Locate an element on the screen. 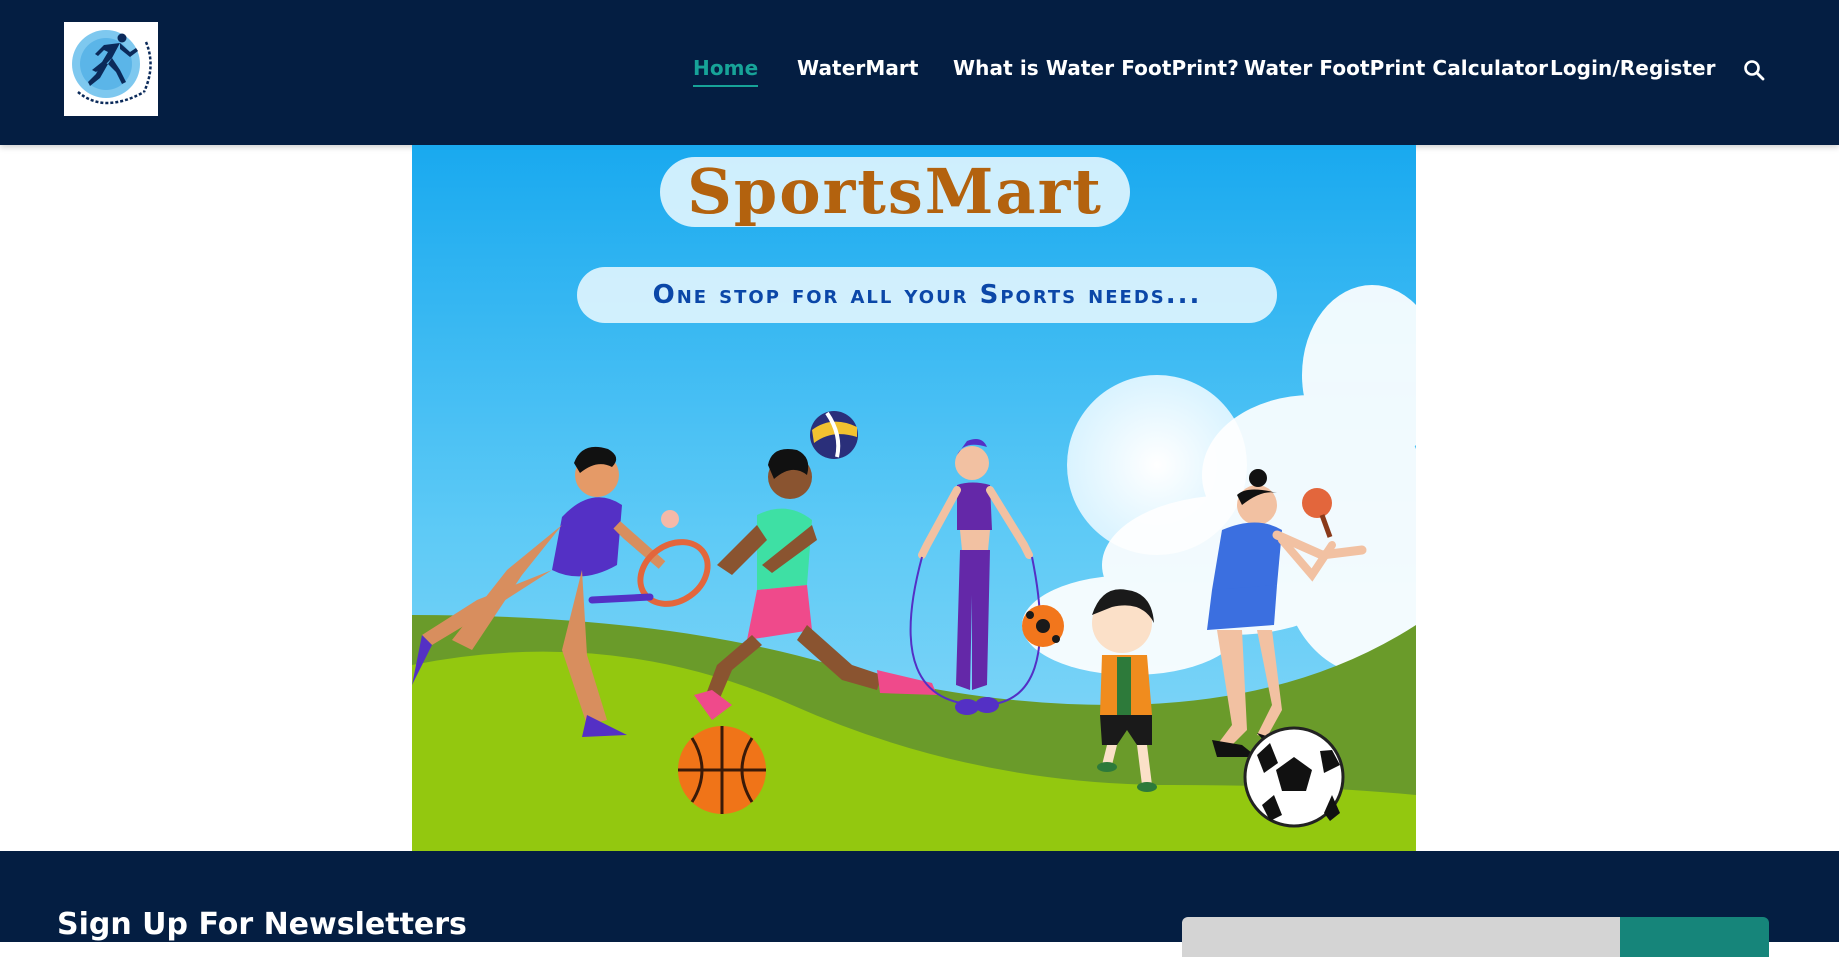  newsletter-title: Sign Up For Newsletters is located at coordinates (262, 924).